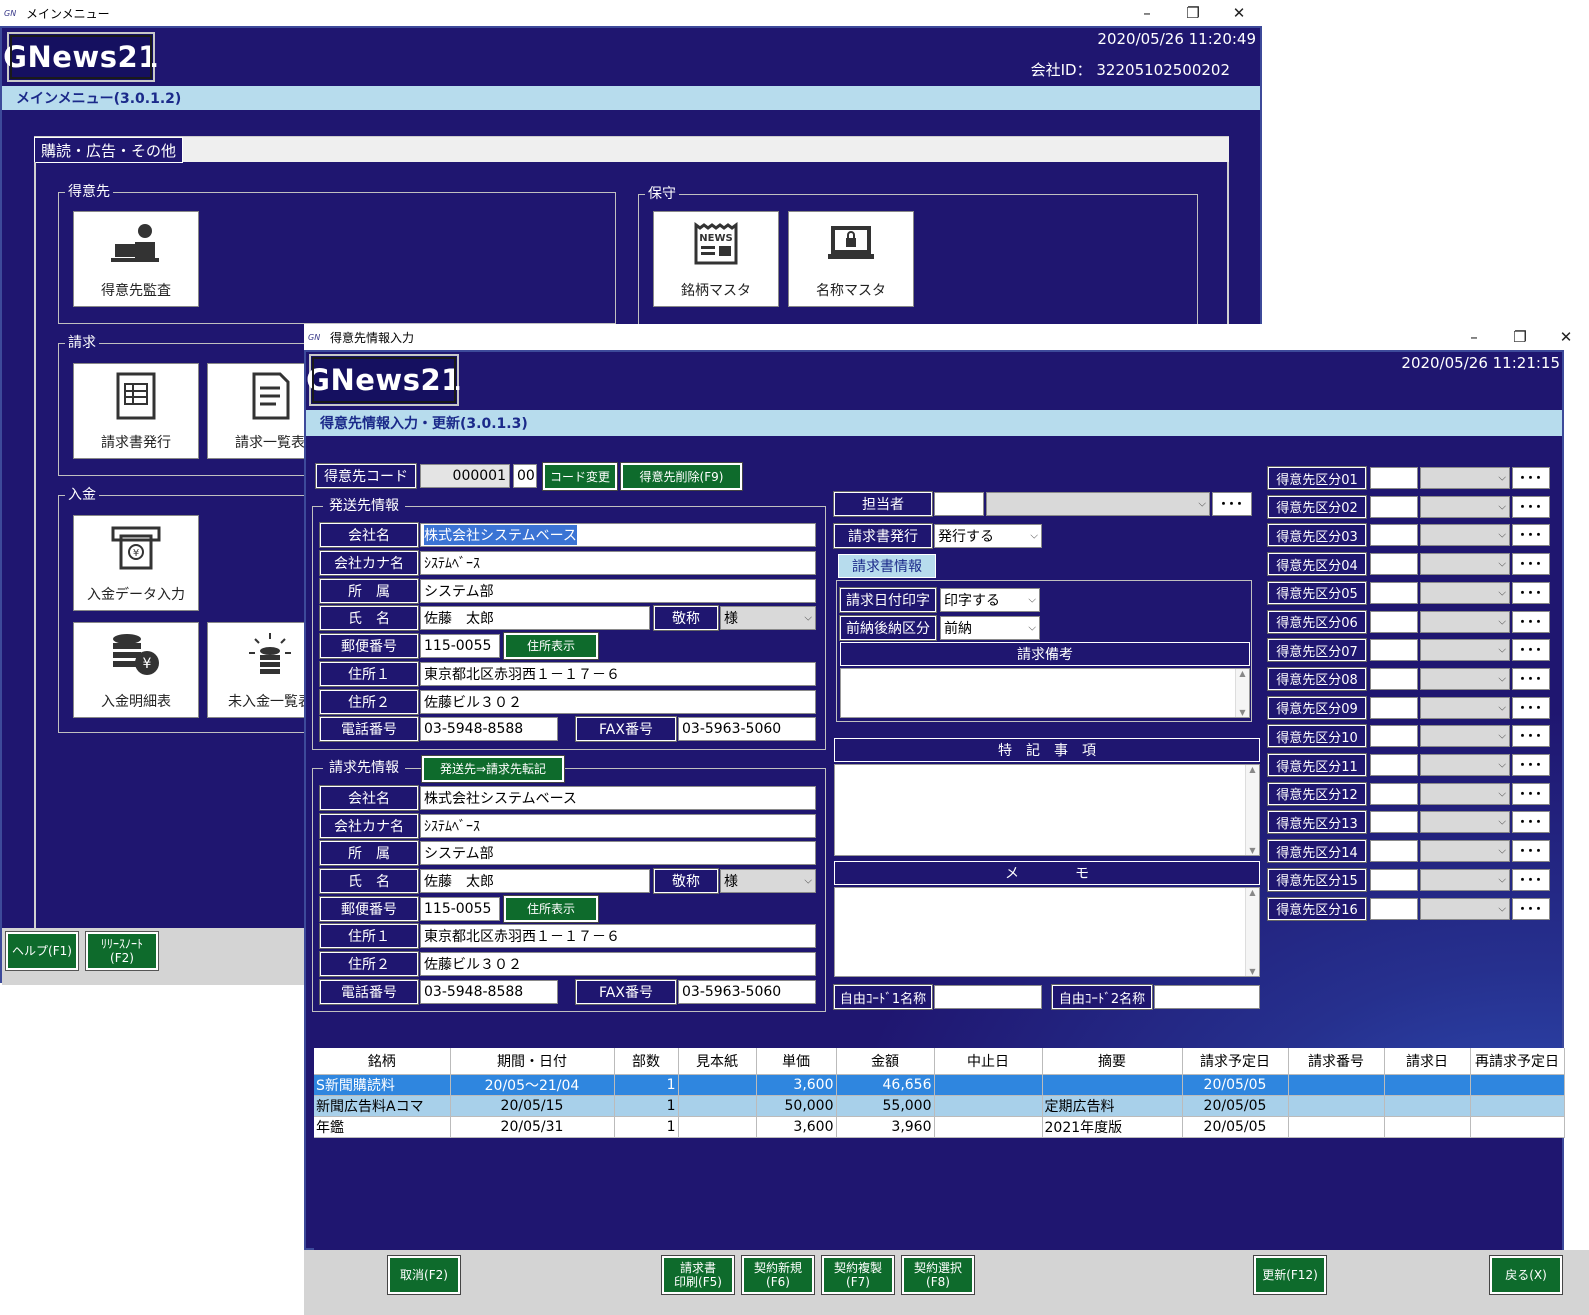 The image size is (1589, 1315). What do you see at coordinates (887, 566) in the screenshot?
I see `tab-invoice-info: 請求書情報` at bounding box center [887, 566].